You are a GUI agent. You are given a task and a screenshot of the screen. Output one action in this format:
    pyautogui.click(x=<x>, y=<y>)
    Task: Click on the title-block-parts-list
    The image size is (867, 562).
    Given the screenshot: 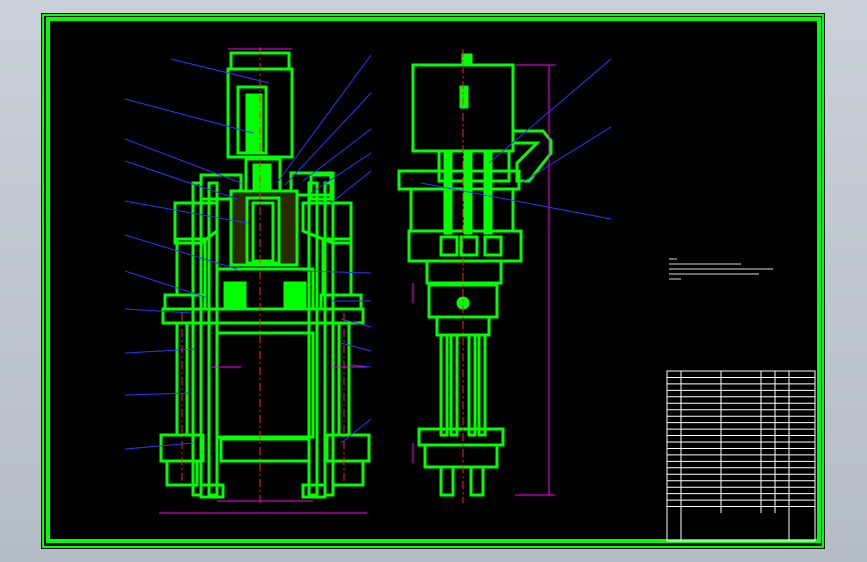 What is the action you would take?
    pyautogui.click(x=741, y=456)
    